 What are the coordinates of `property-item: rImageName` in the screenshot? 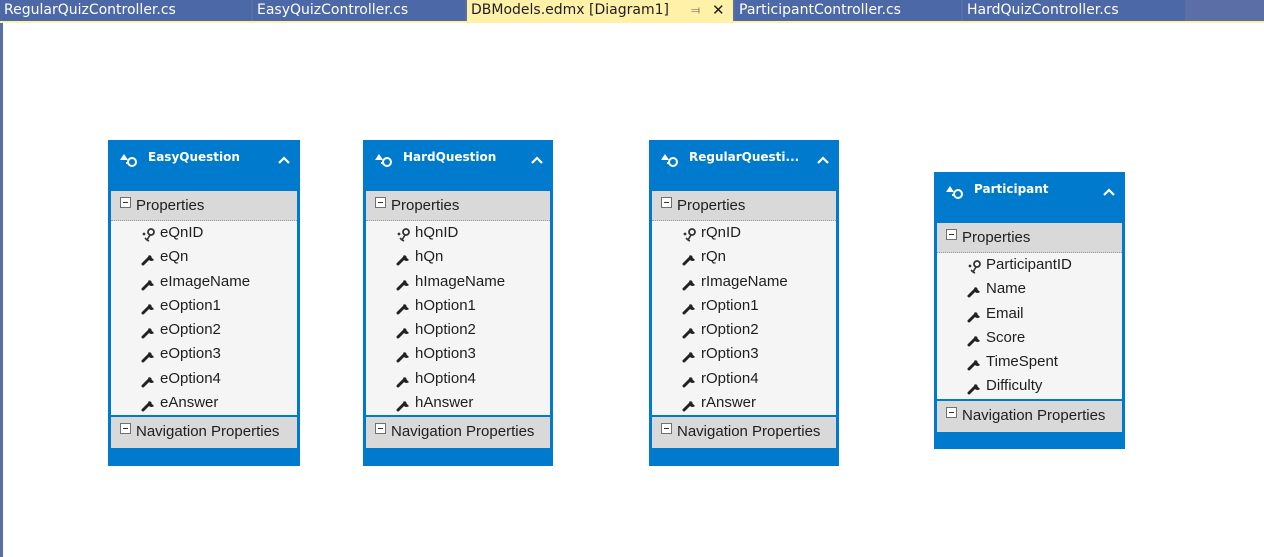 It's located at (744, 282).